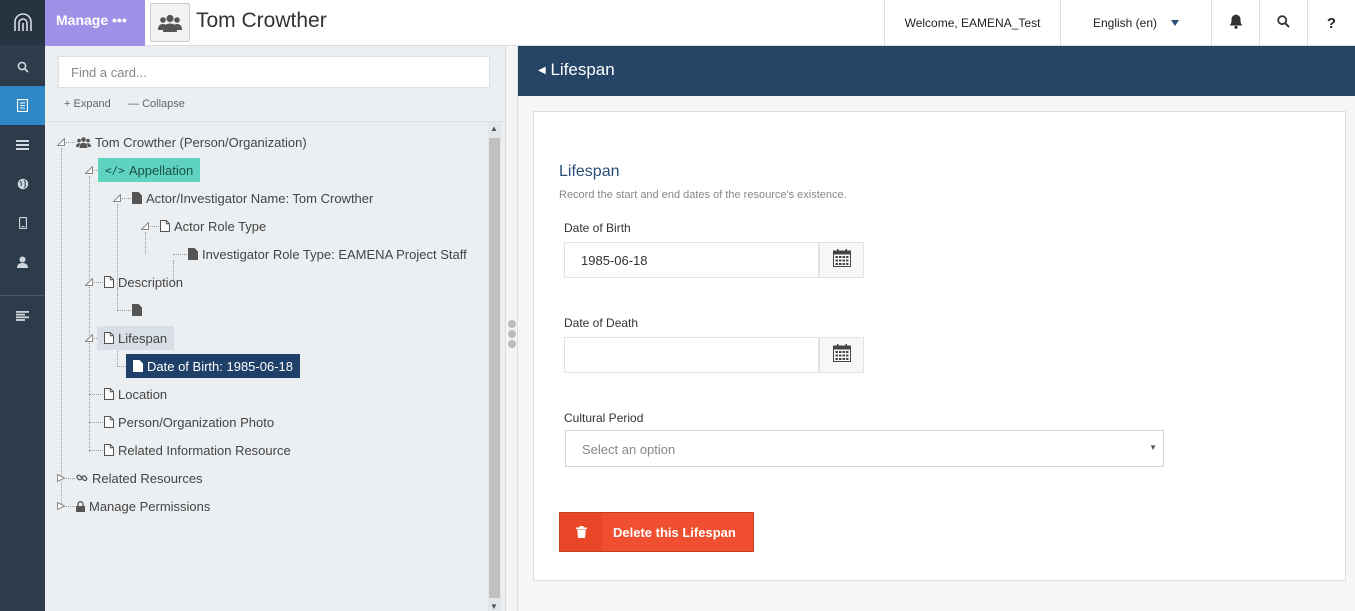  I want to click on caret-left-icon: ◀, so click(542, 70).